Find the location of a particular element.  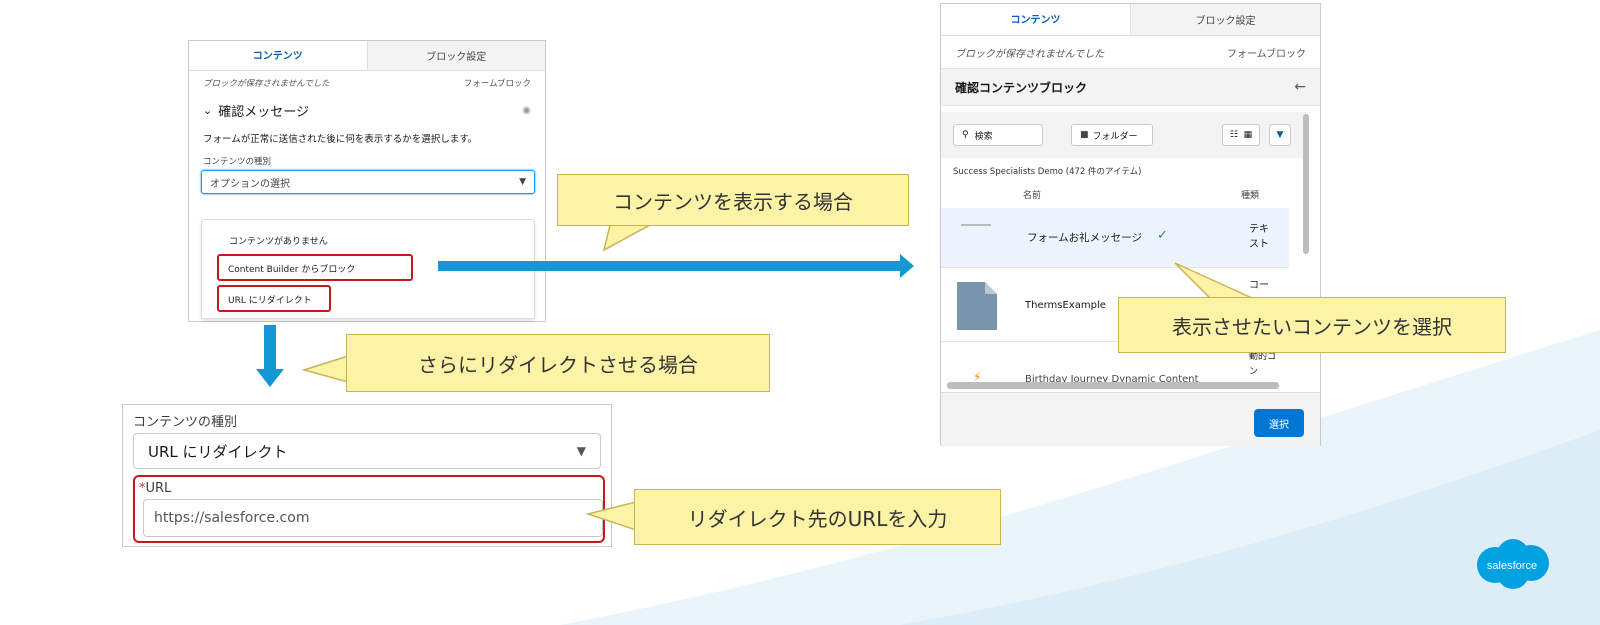

callout-show-content: コンテンツを表示する場合 is located at coordinates (733, 200).